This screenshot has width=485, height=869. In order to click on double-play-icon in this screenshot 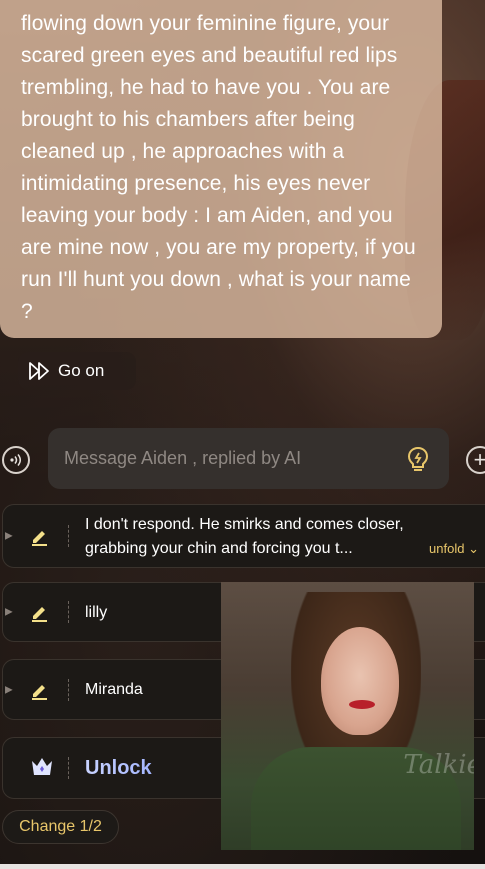, I will do `click(39, 371)`.